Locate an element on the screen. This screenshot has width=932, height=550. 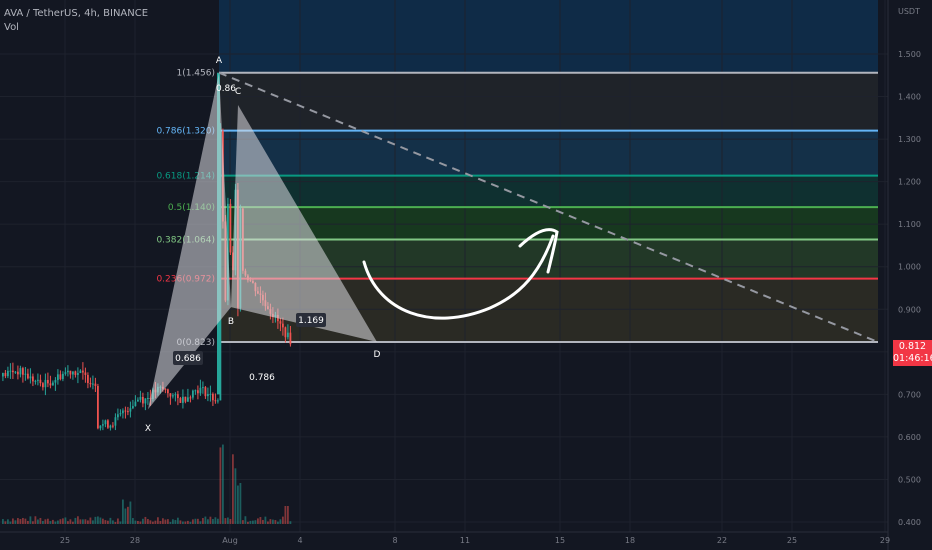
volume-label: Vol is located at coordinates (11, 27).